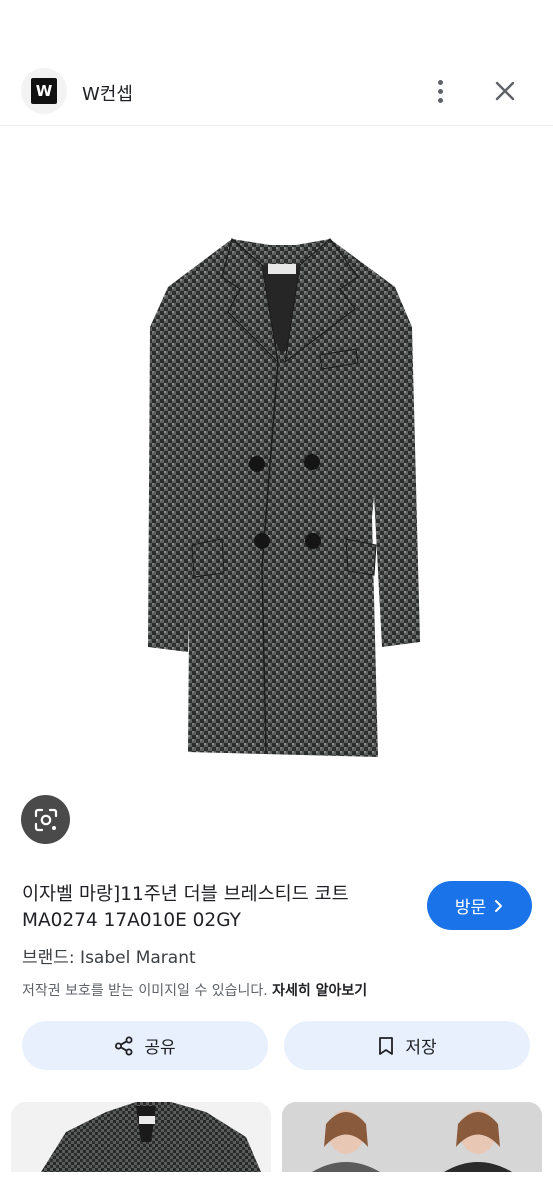 The width and height of the screenshot is (553, 1200). I want to click on brand-text: 브랜드: Isabel Marant, so click(109, 958).